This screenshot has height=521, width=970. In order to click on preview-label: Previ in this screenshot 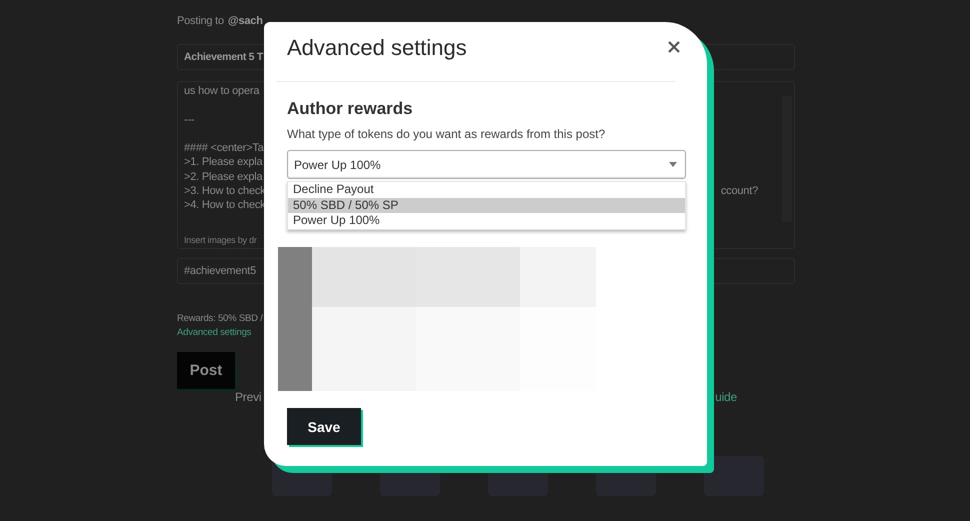, I will do `click(248, 397)`.